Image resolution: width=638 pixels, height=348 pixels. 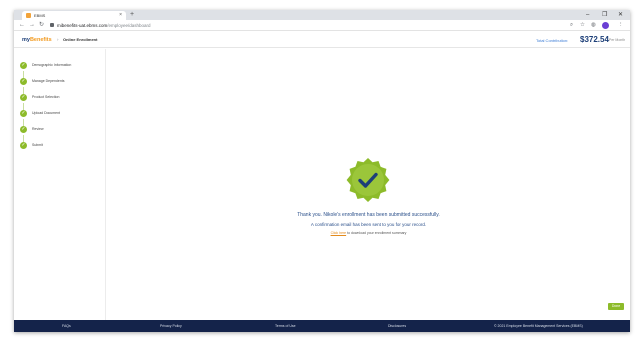 What do you see at coordinates (582, 25) in the screenshot?
I see `star-icon: ☆` at bounding box center [582, 25].